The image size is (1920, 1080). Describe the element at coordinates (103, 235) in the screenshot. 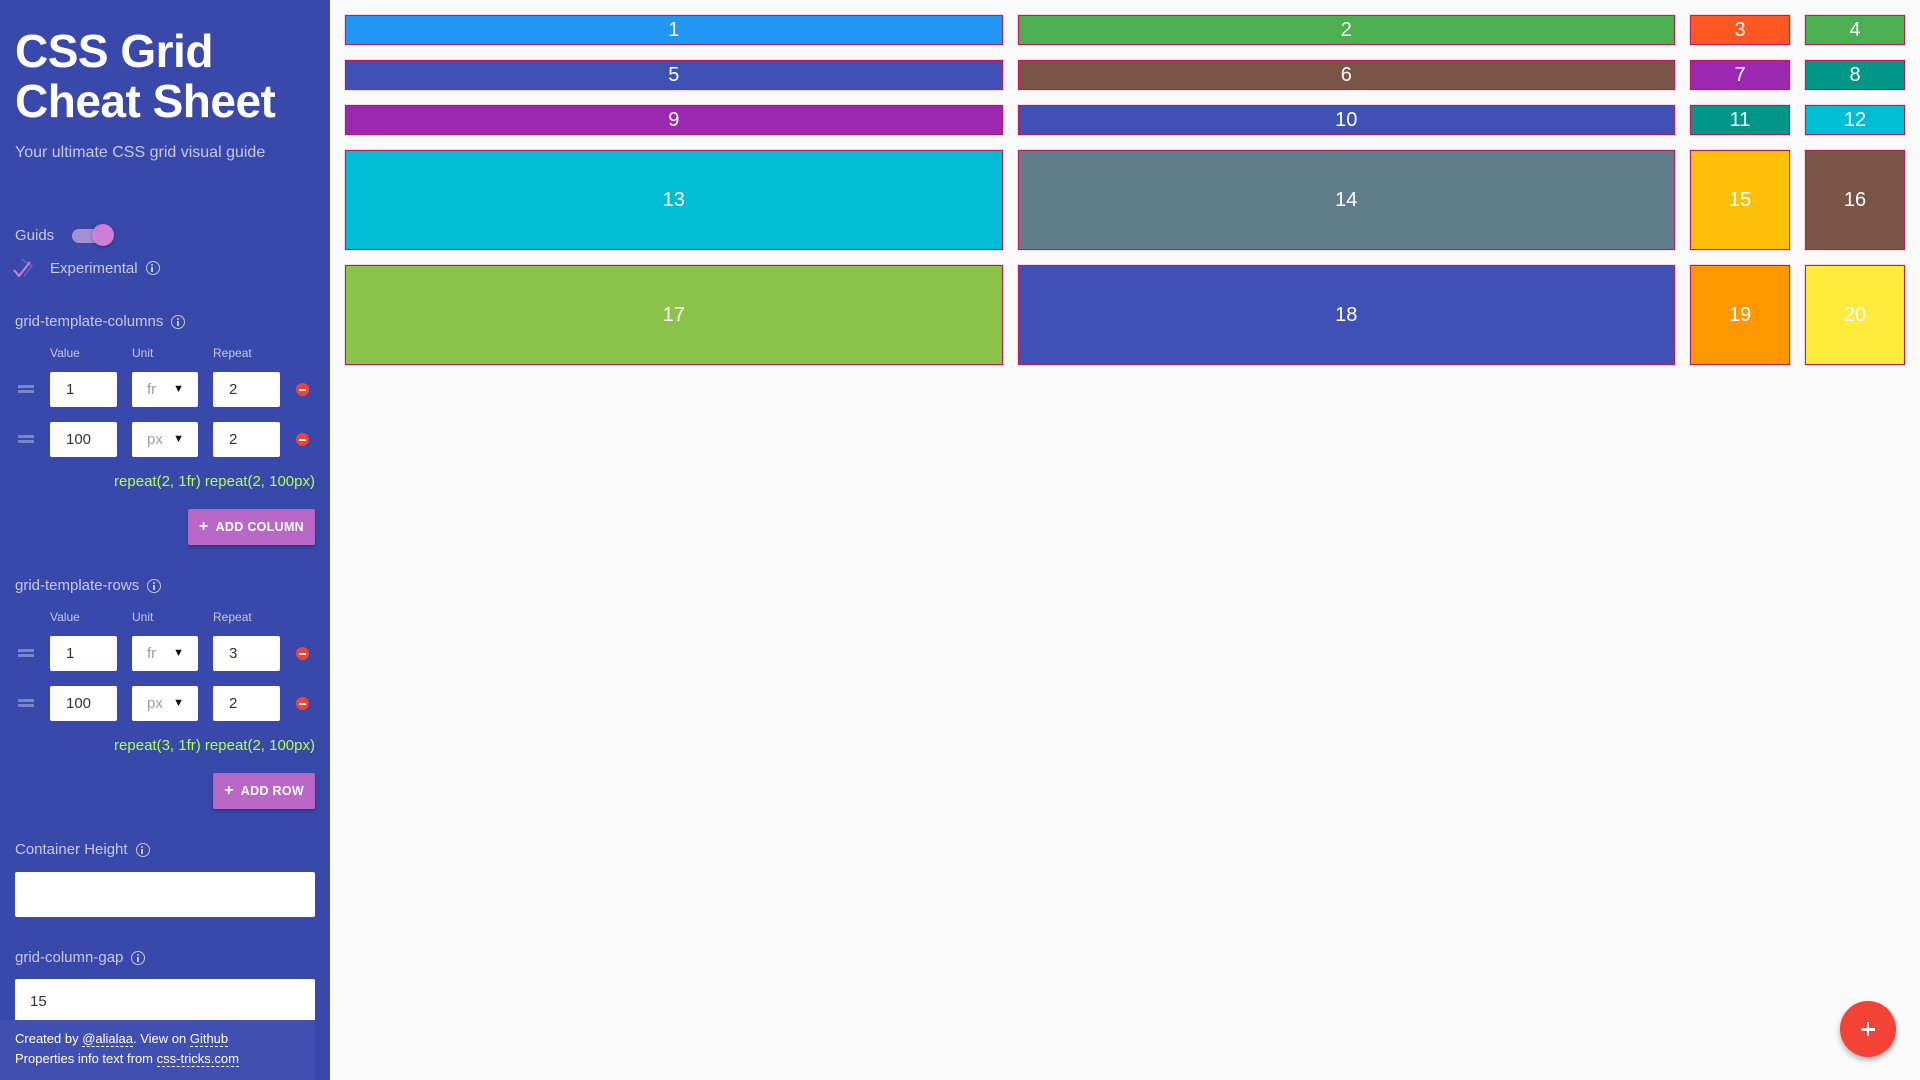

I see `toggle-thumb` at that location.